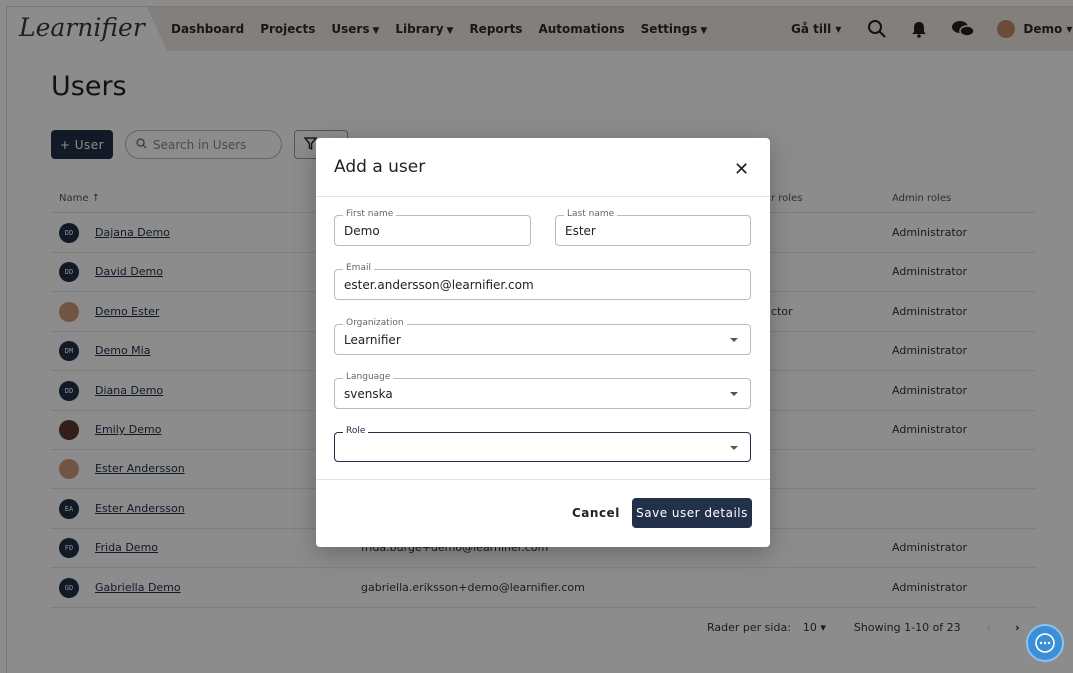 The width and height of the screenshot is (1073, 673). What do you see at coordinates (368, 377) in the screenshot?
I see `language-label: Language` at bounding box center [368, 377].